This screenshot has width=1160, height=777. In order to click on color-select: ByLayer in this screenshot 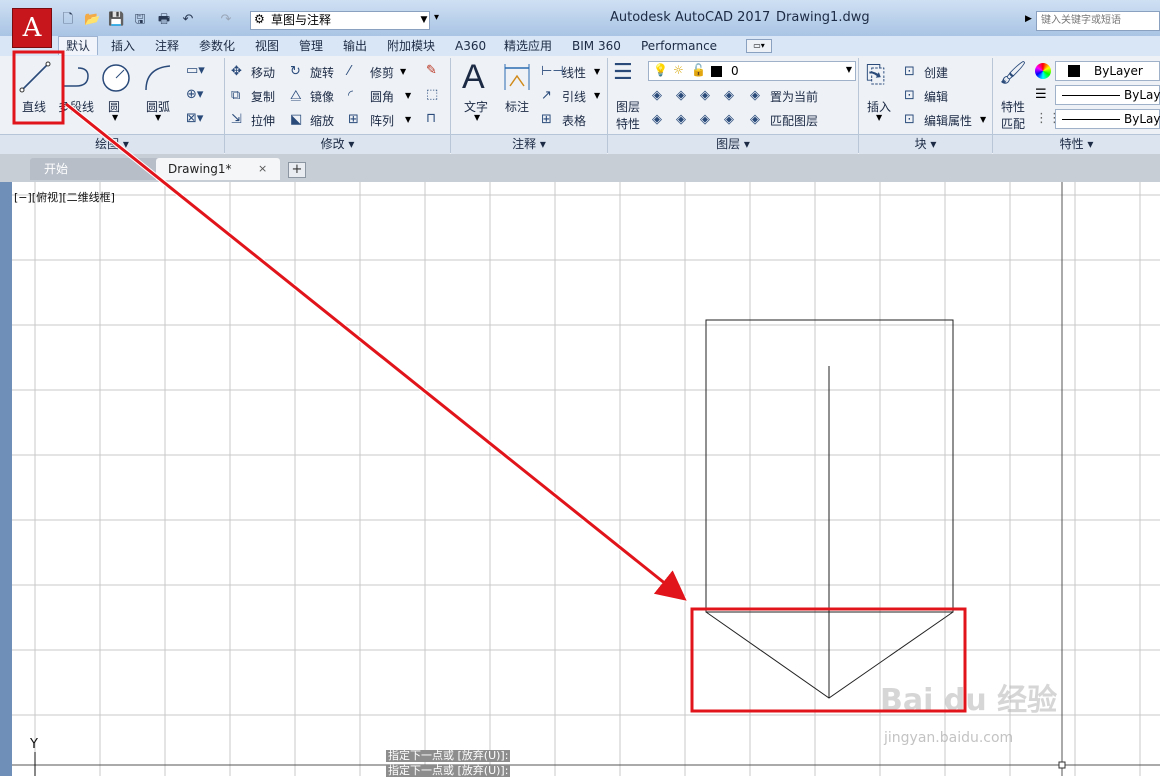, I will do `click(1107, 71)`.